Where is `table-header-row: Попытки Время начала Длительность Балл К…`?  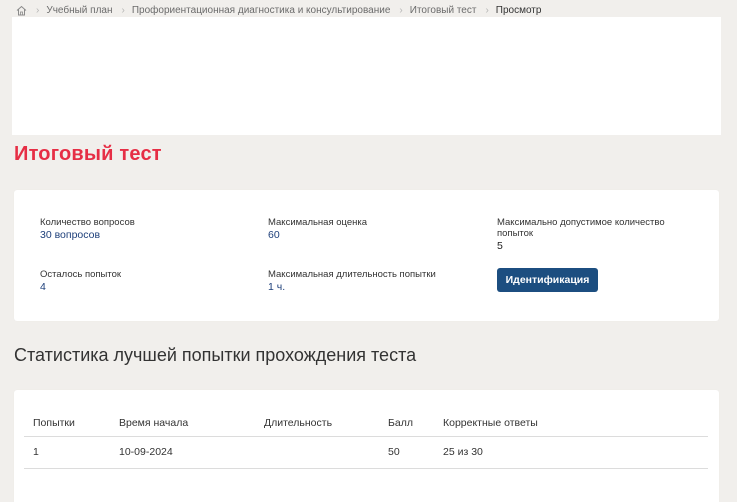
table-header-row: Попытки Время начала Длительность Балл К… is located at coordinates (366, 424).